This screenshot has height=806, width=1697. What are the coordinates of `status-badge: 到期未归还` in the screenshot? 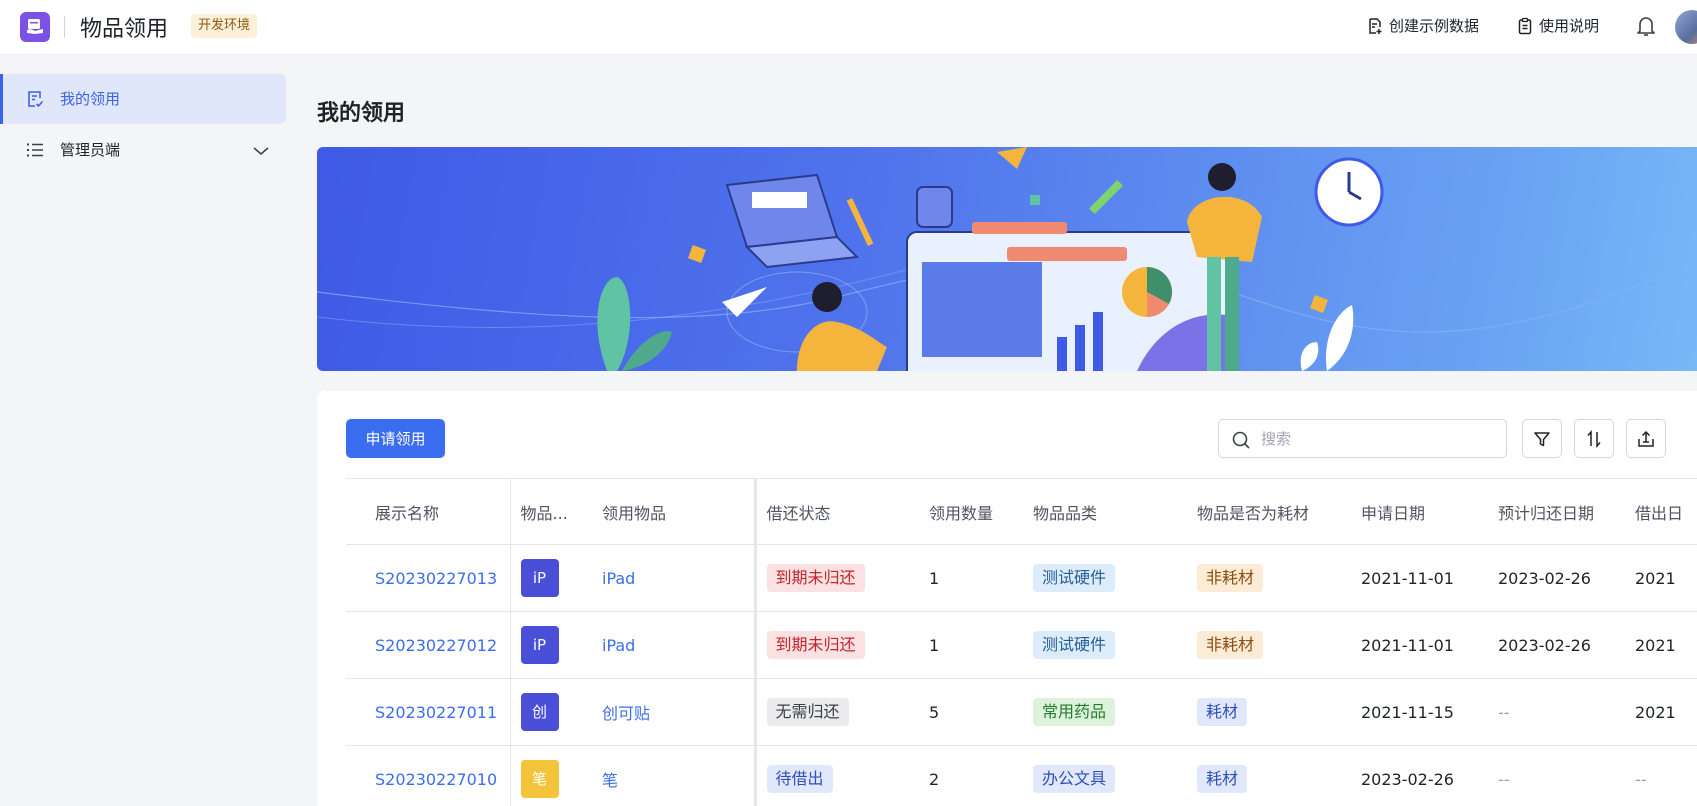 It's located at (815, 578).